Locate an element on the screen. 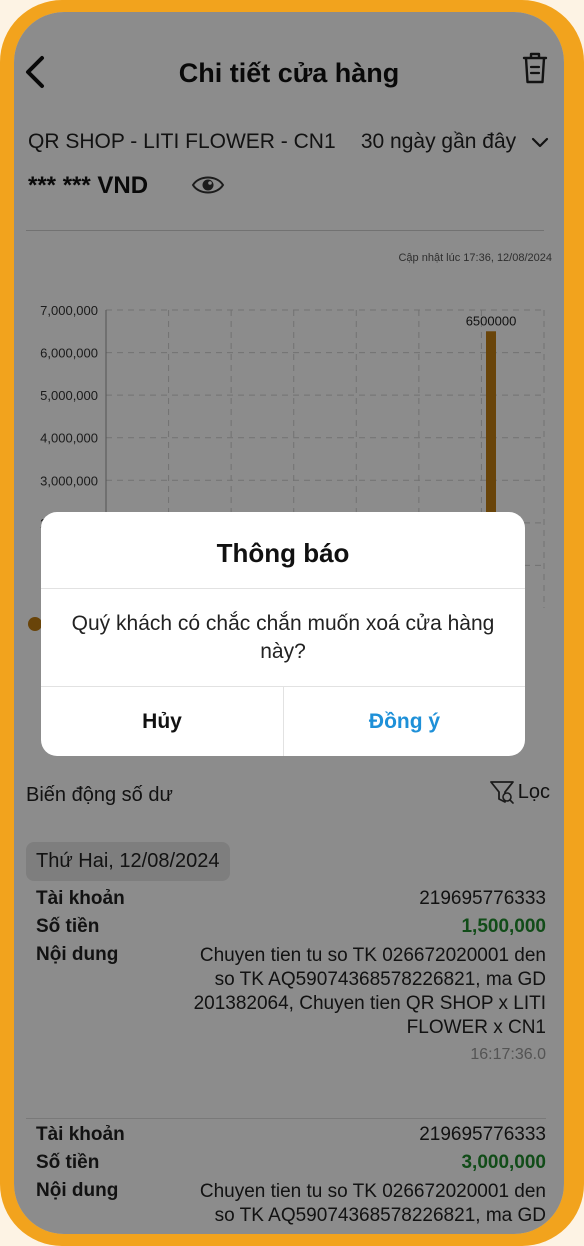 The width and height of the screenshot is (584, 1246). dialog-title: Thông báo is located at coordinates (283, 553).